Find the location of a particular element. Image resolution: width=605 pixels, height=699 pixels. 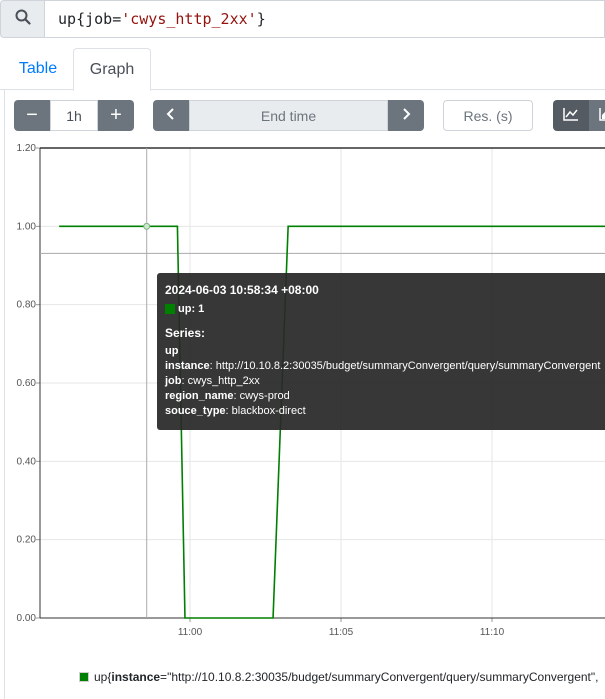

query-operator: = is located at coordinates (117, 19).